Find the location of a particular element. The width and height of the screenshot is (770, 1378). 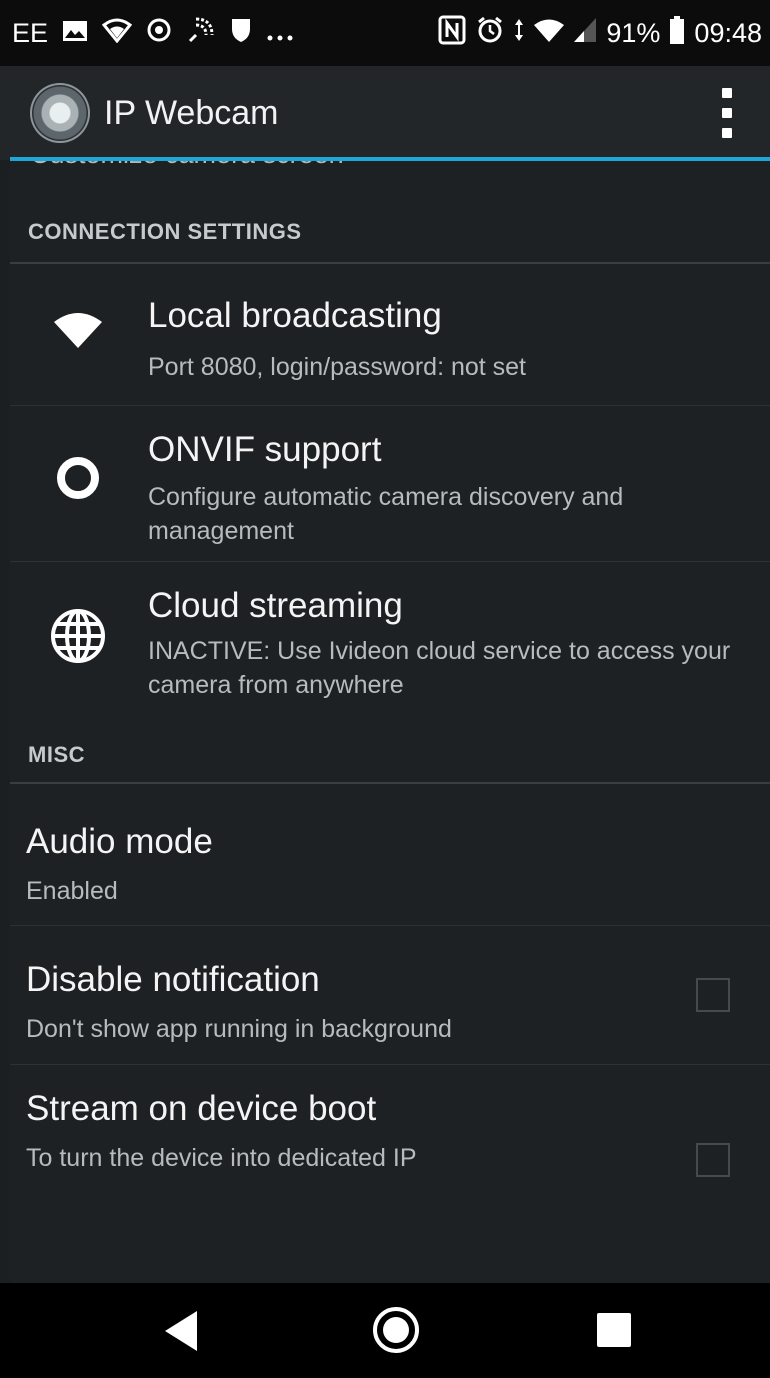

setting-audio-mode: Audio mode Enabled is located at coordinates (390, 854).